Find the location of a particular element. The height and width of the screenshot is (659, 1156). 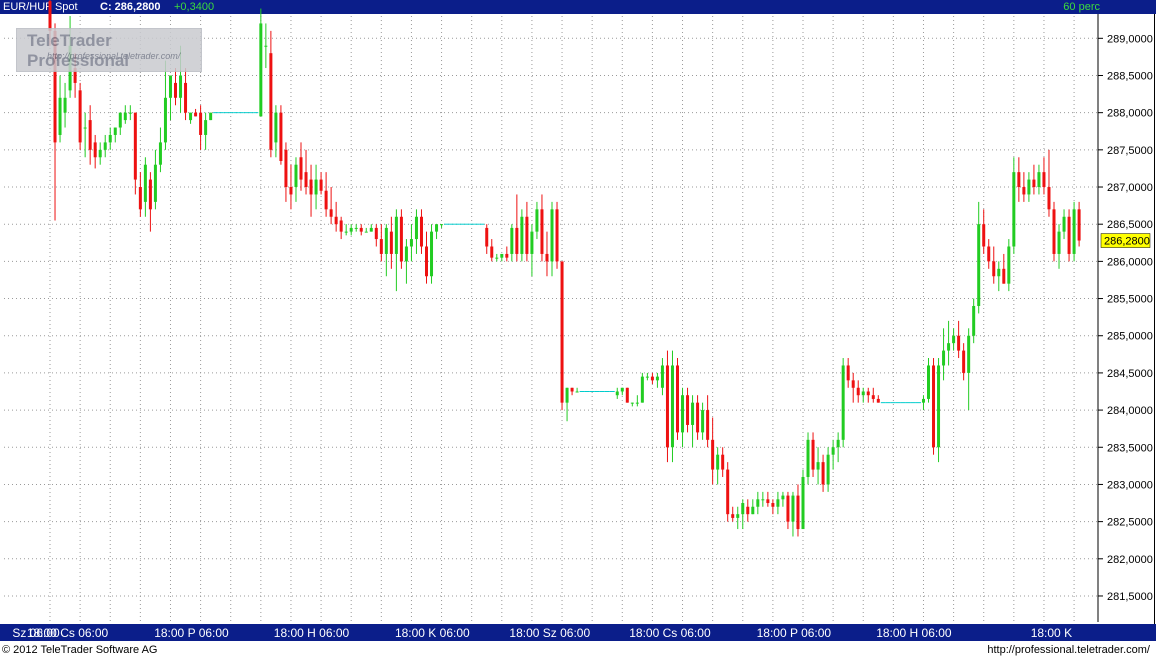

x-tick-label: 18:00 Sz 06:00 is located at coordinates (549, 633).